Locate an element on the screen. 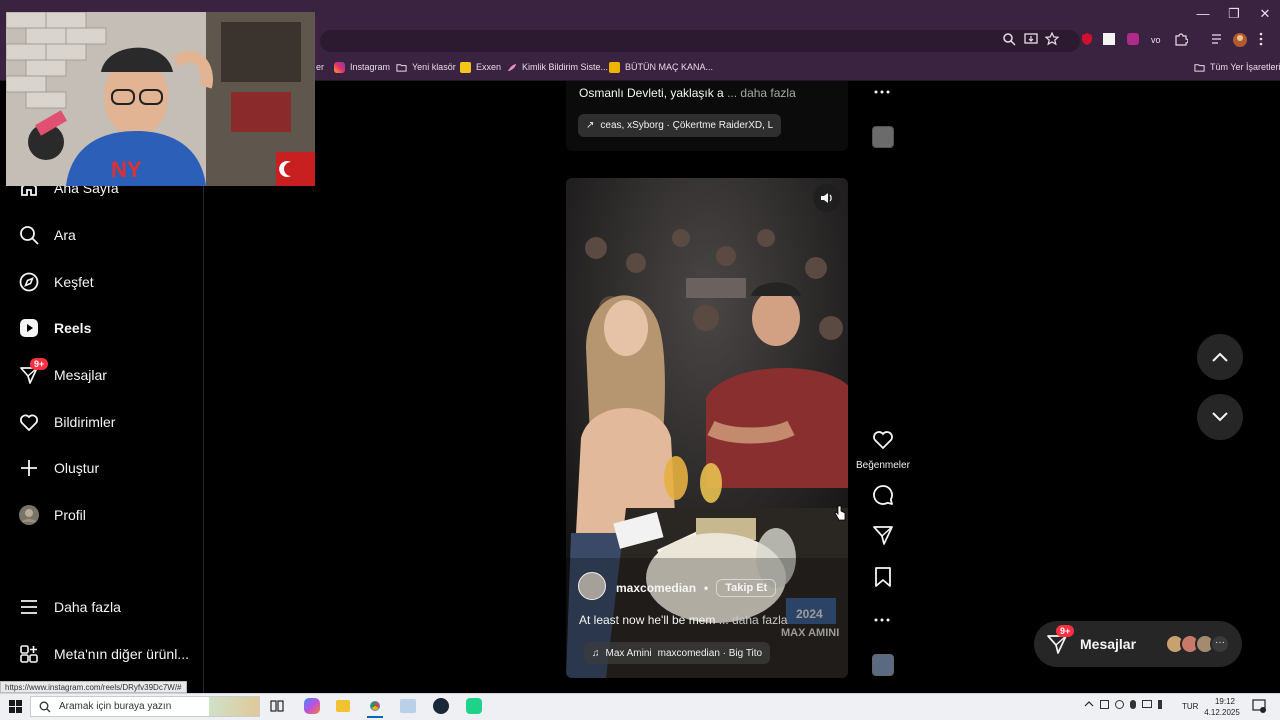 This screenshot has height=720, width=1280. clock-date: 4.12.2025 is located at coordinates (1222, 712).